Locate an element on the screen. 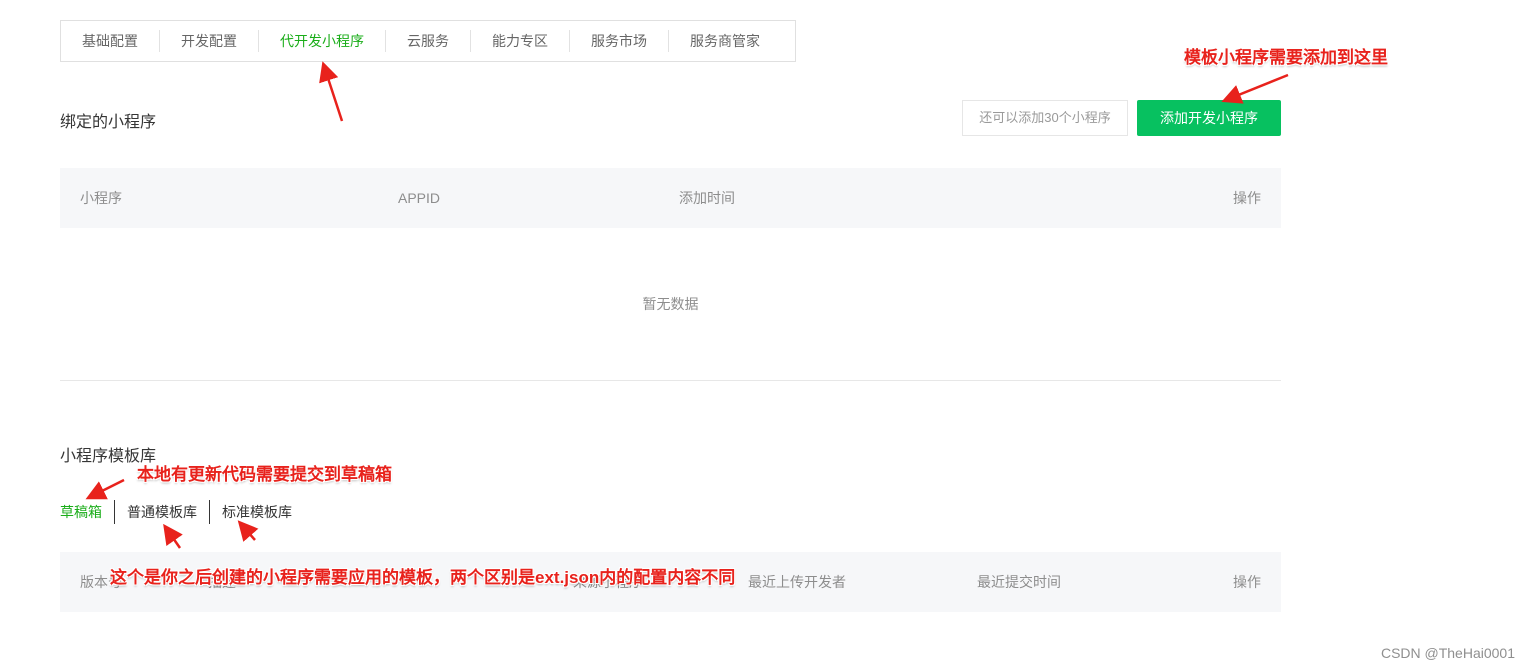 This screenshot has width=1529, height=669. tab-capabilities: 能力专区 is located at coordinates (519, 41).